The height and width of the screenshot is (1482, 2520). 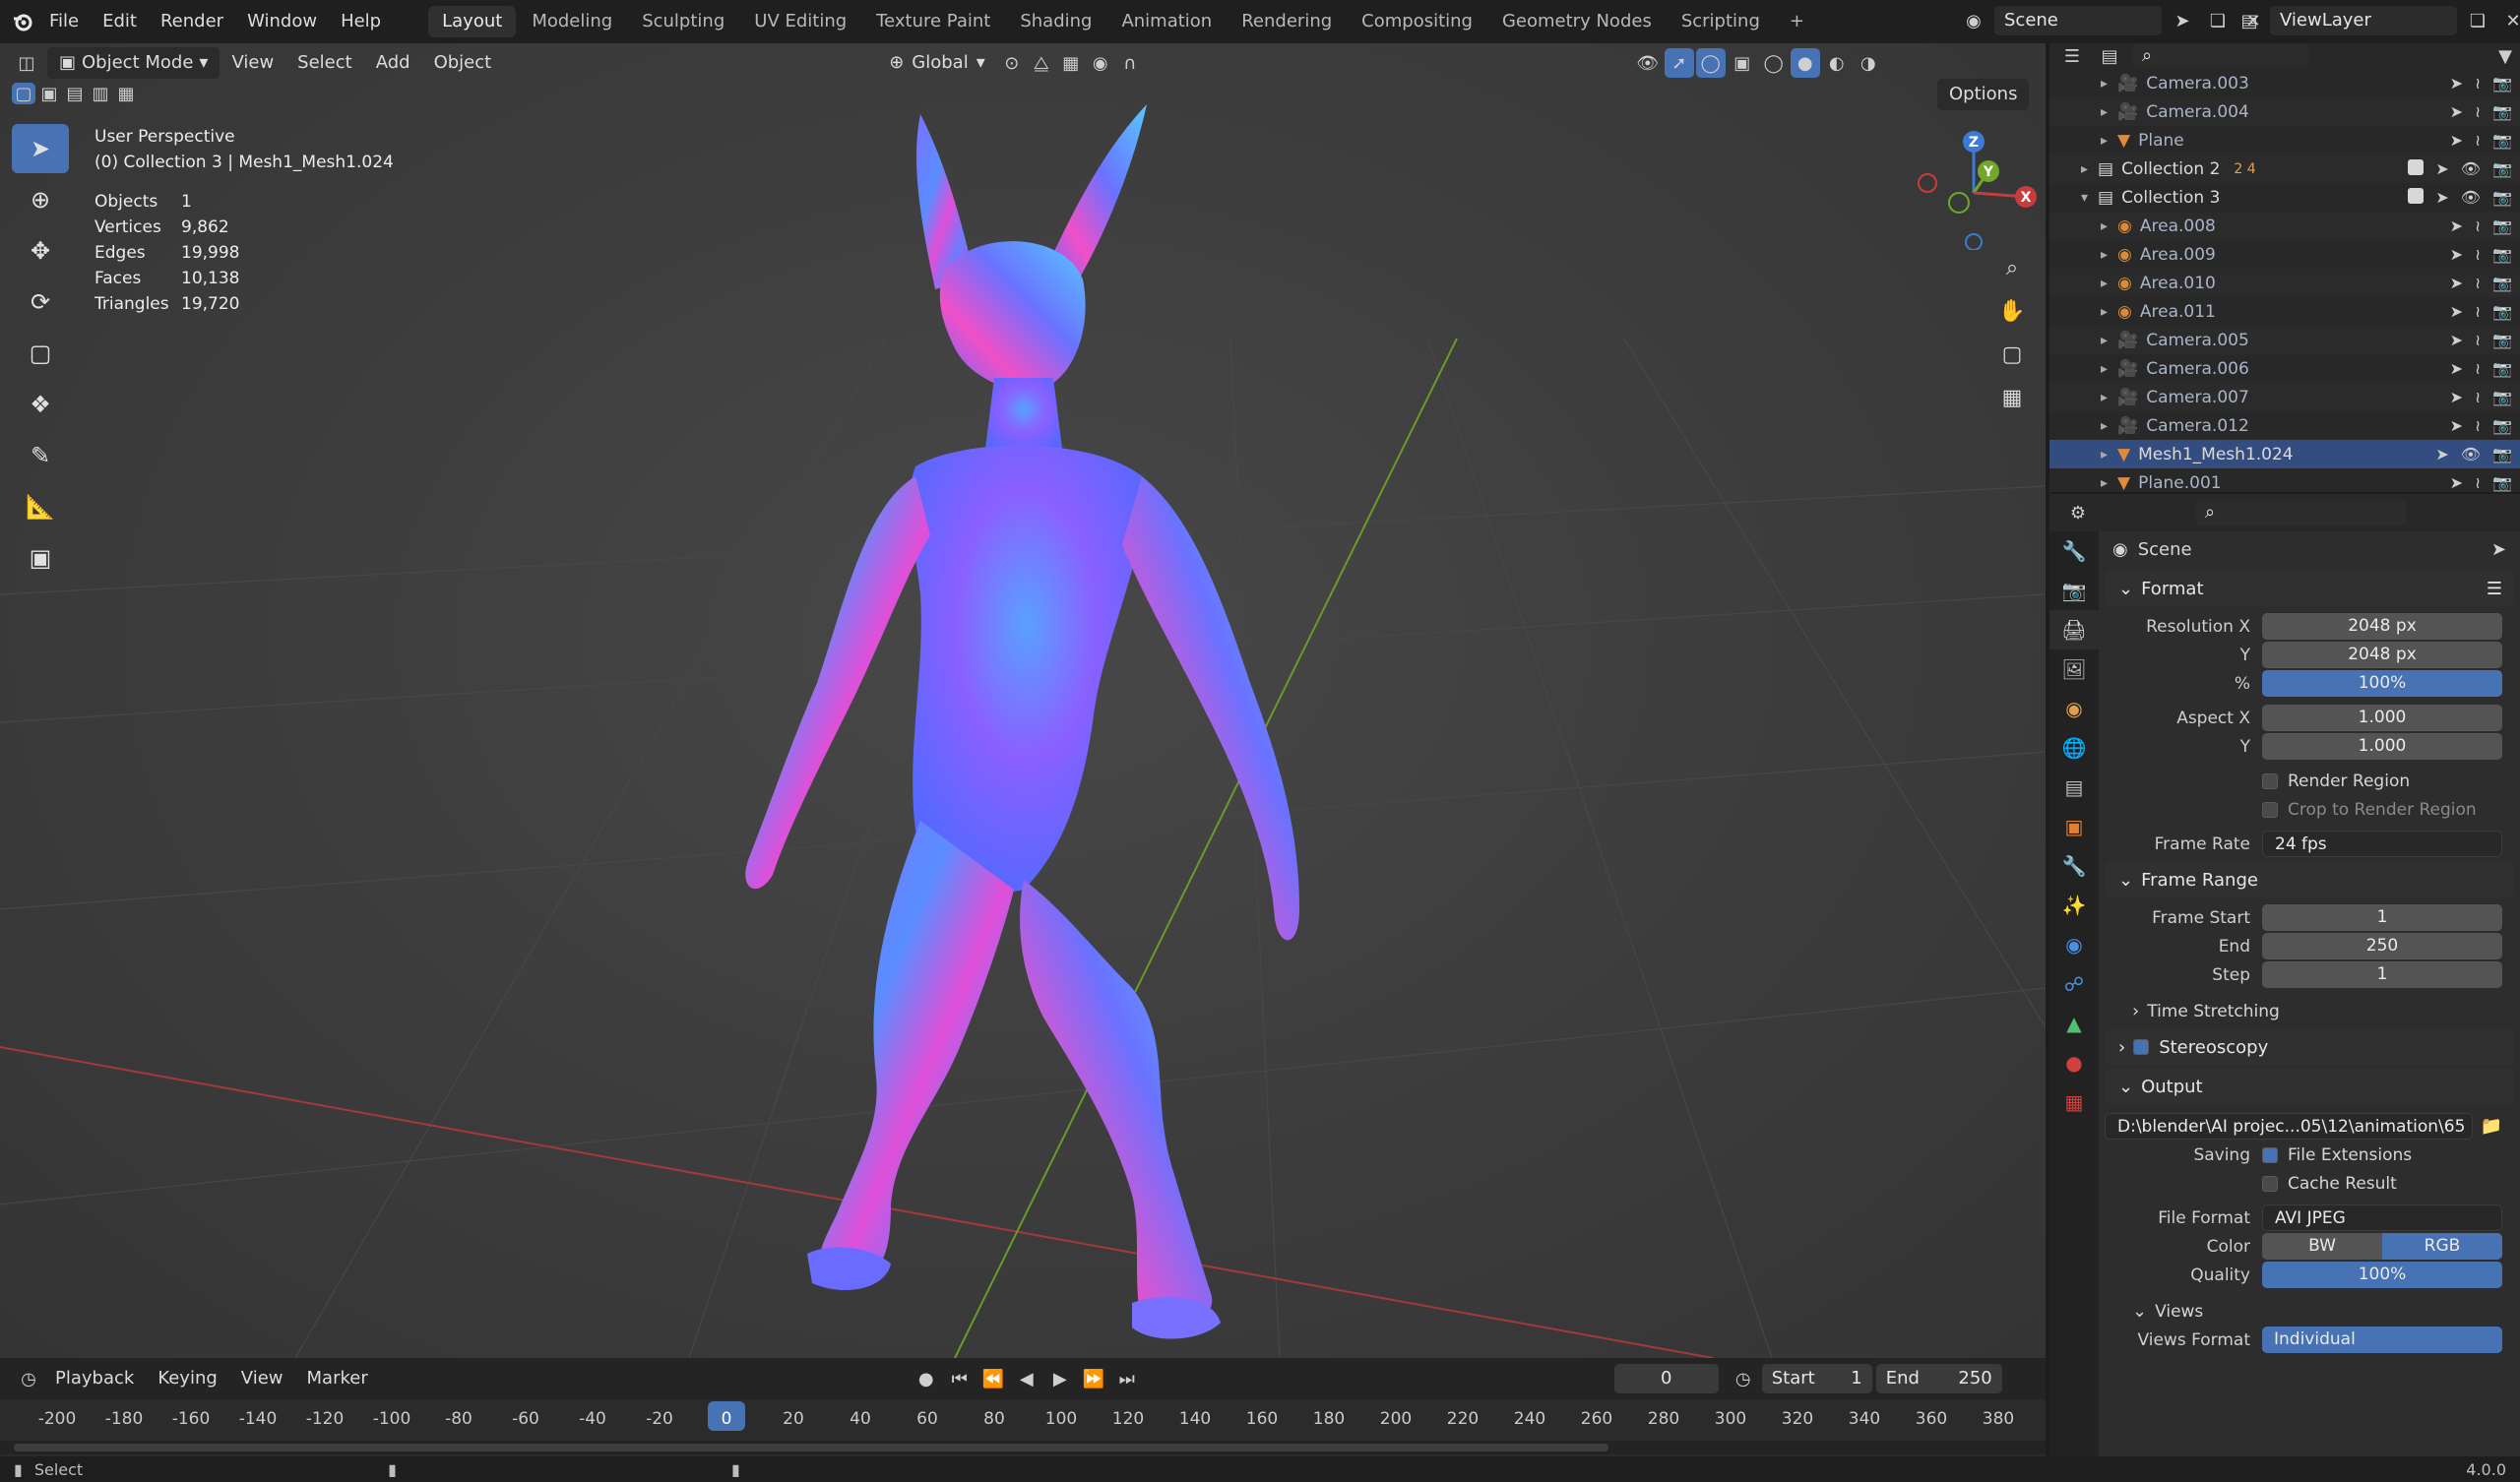 I want to click on stereoscopy-checkbox, so click(x=2141, y=1047).